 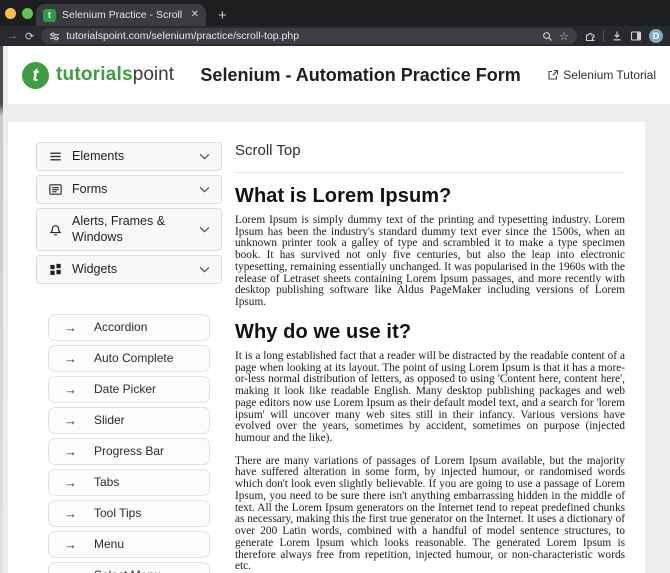 I want to click on traffic-lights, so click(x=19, y=13).